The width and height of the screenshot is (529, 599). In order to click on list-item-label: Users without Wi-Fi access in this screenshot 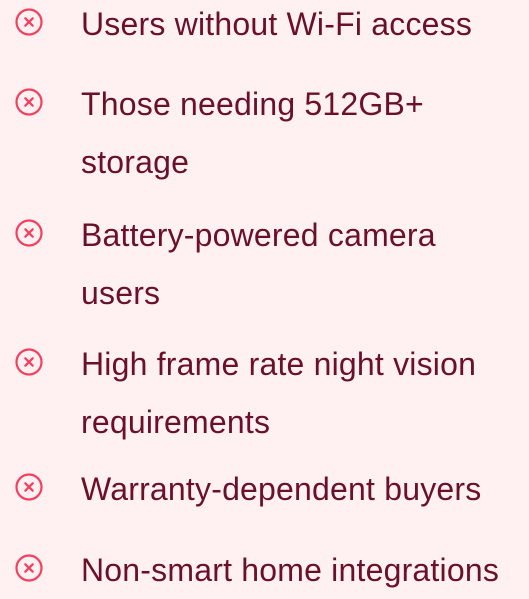, I will do `click(277, 24)`.